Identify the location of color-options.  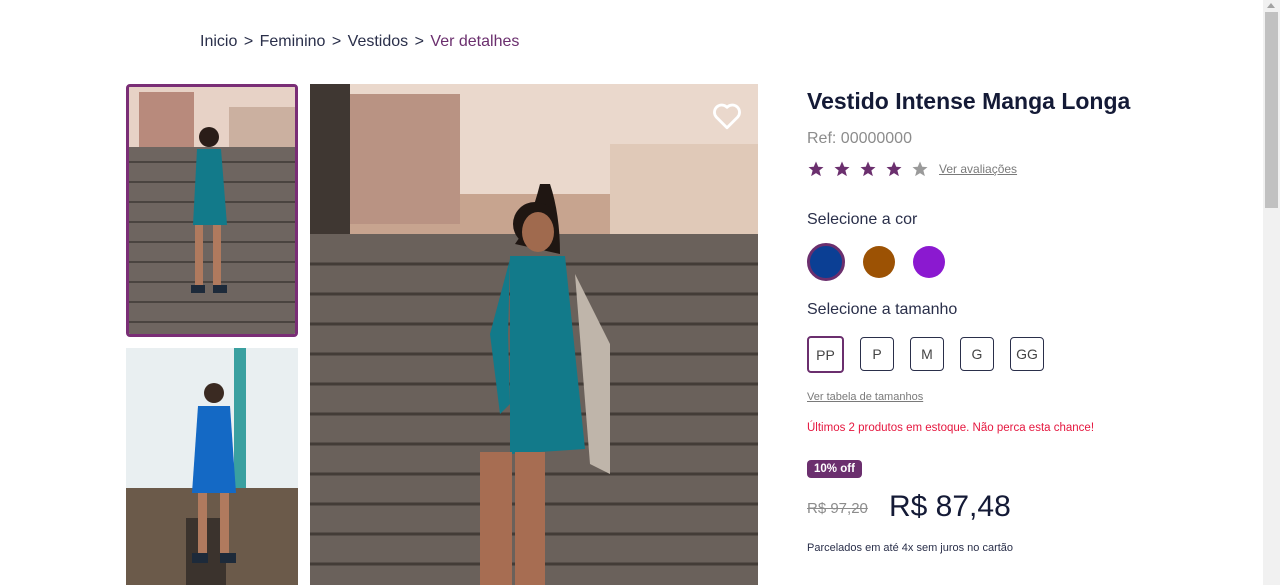
(885, 262).